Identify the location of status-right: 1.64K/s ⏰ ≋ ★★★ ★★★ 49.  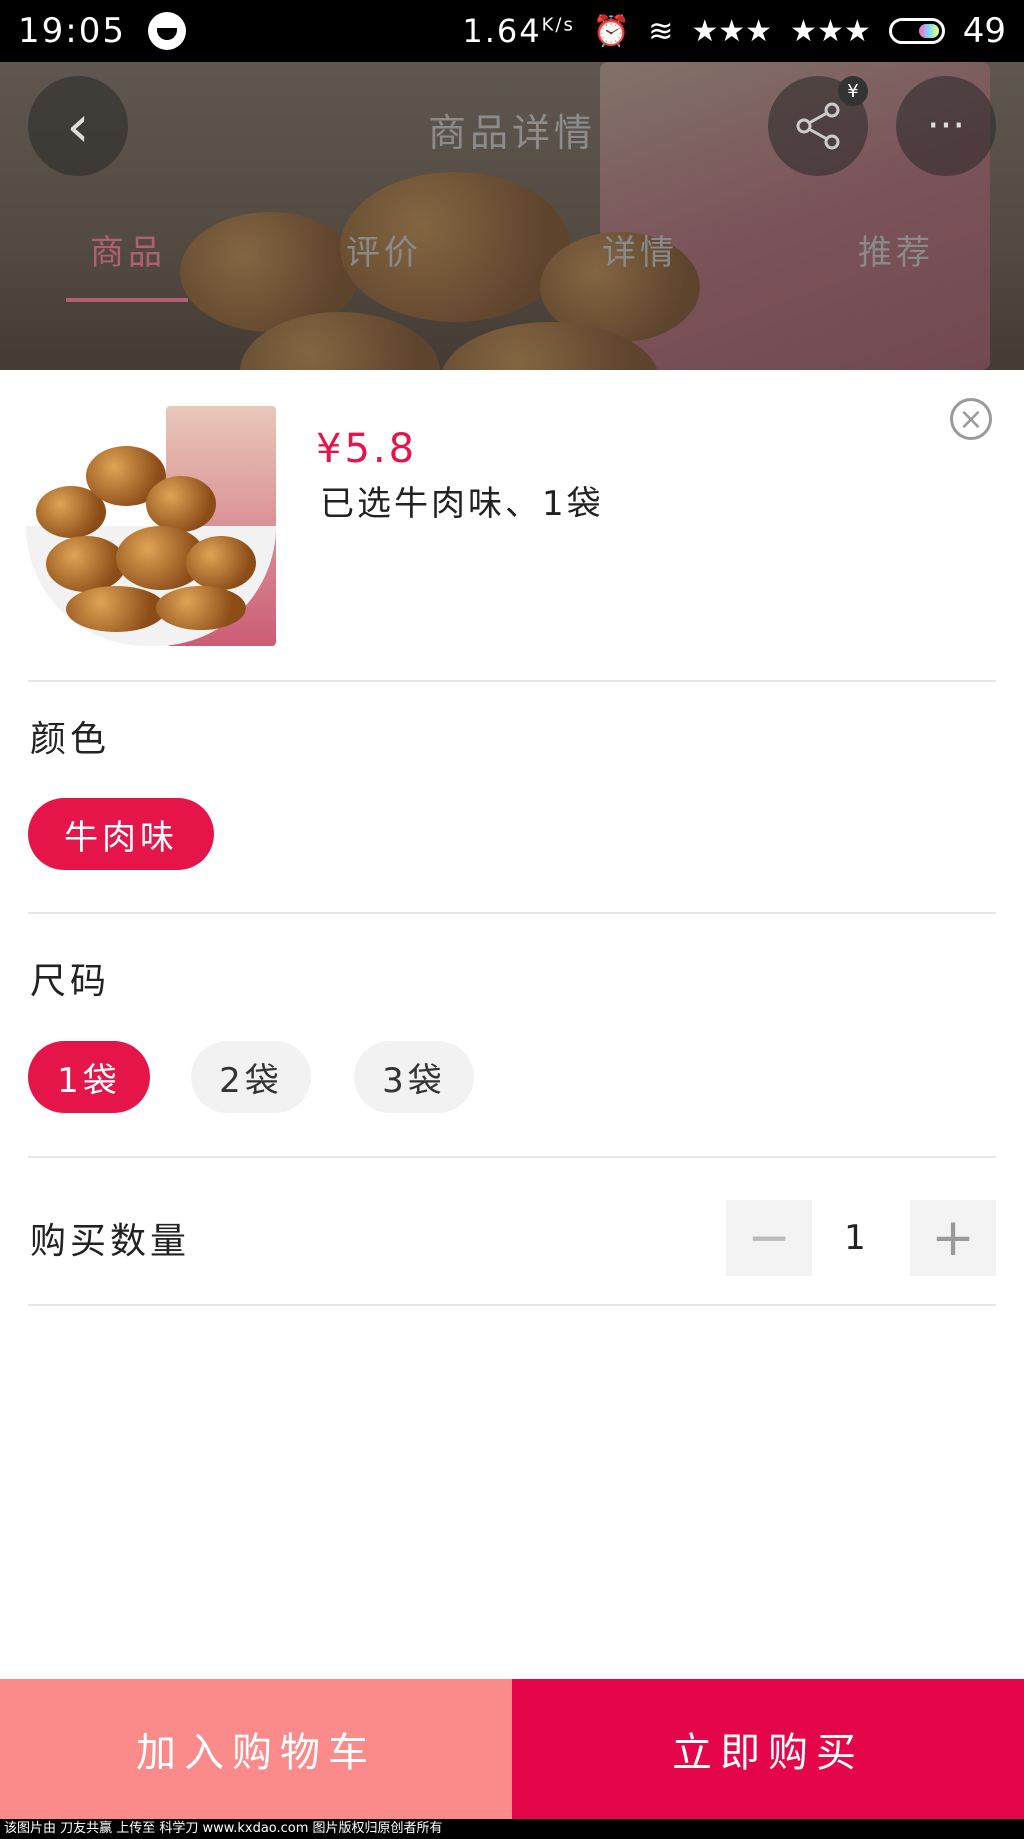
(734, 31).